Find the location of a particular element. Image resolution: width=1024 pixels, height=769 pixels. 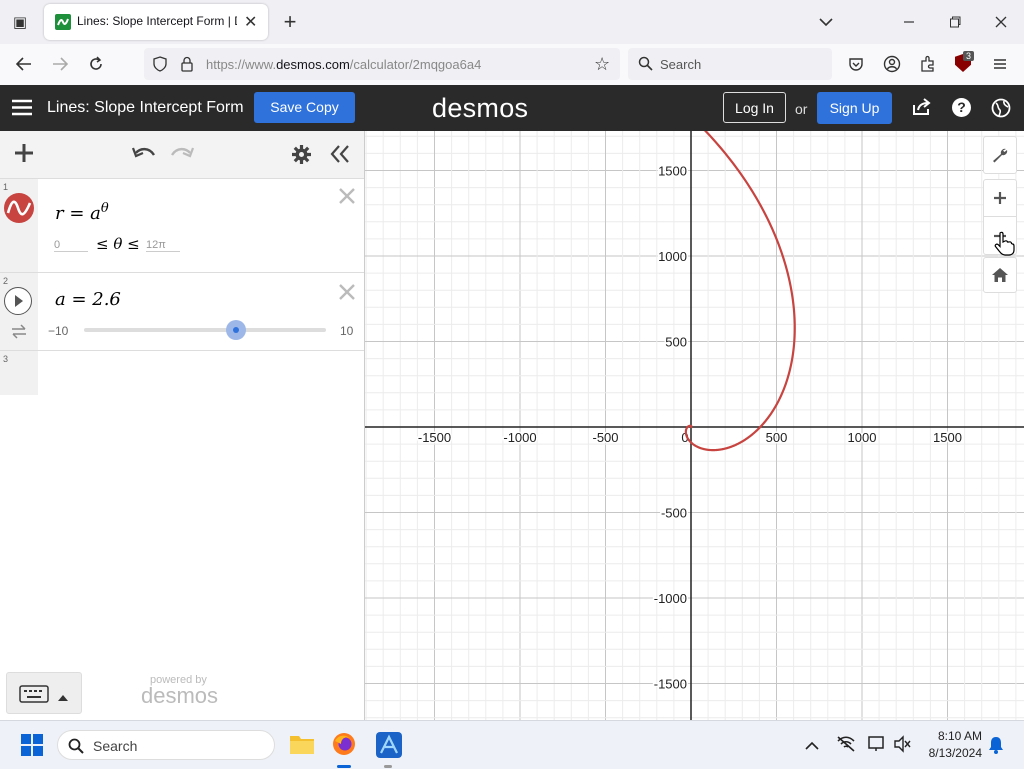

domain-inequality: ≤ θ ≤ is located at coordinates (118, 244).